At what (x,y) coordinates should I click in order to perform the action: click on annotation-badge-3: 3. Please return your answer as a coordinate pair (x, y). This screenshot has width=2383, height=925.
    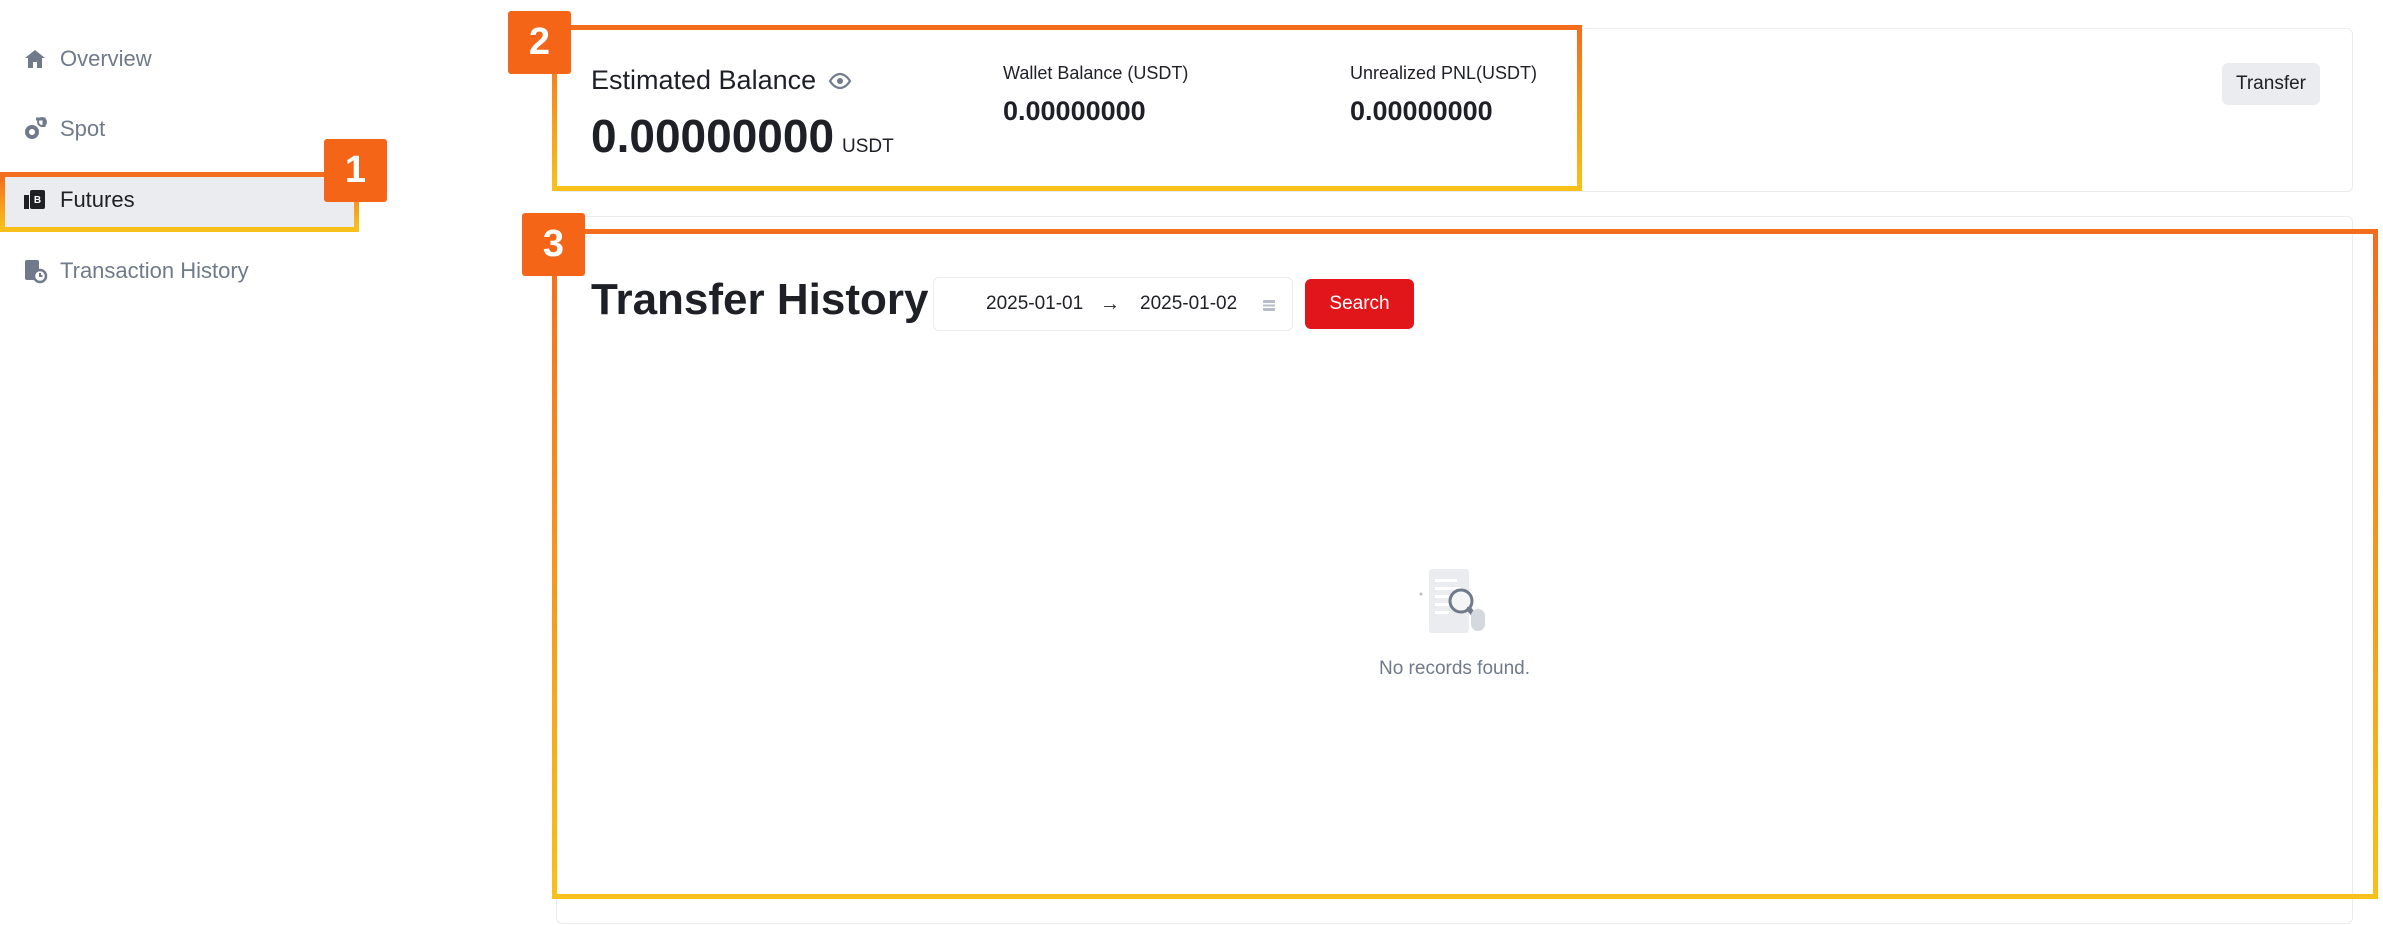
    Looking at the image, I should click on (553, 244).